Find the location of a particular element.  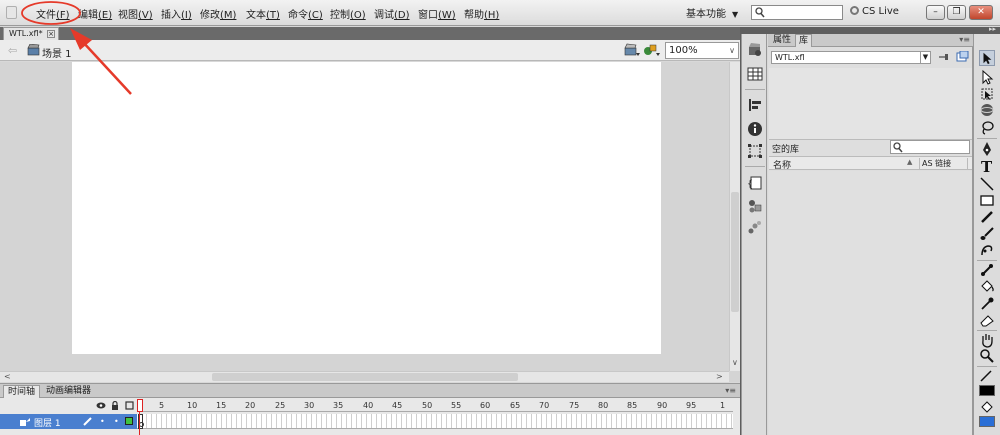

menu-help: 帮助(H) is located at coordinates (481, 13).